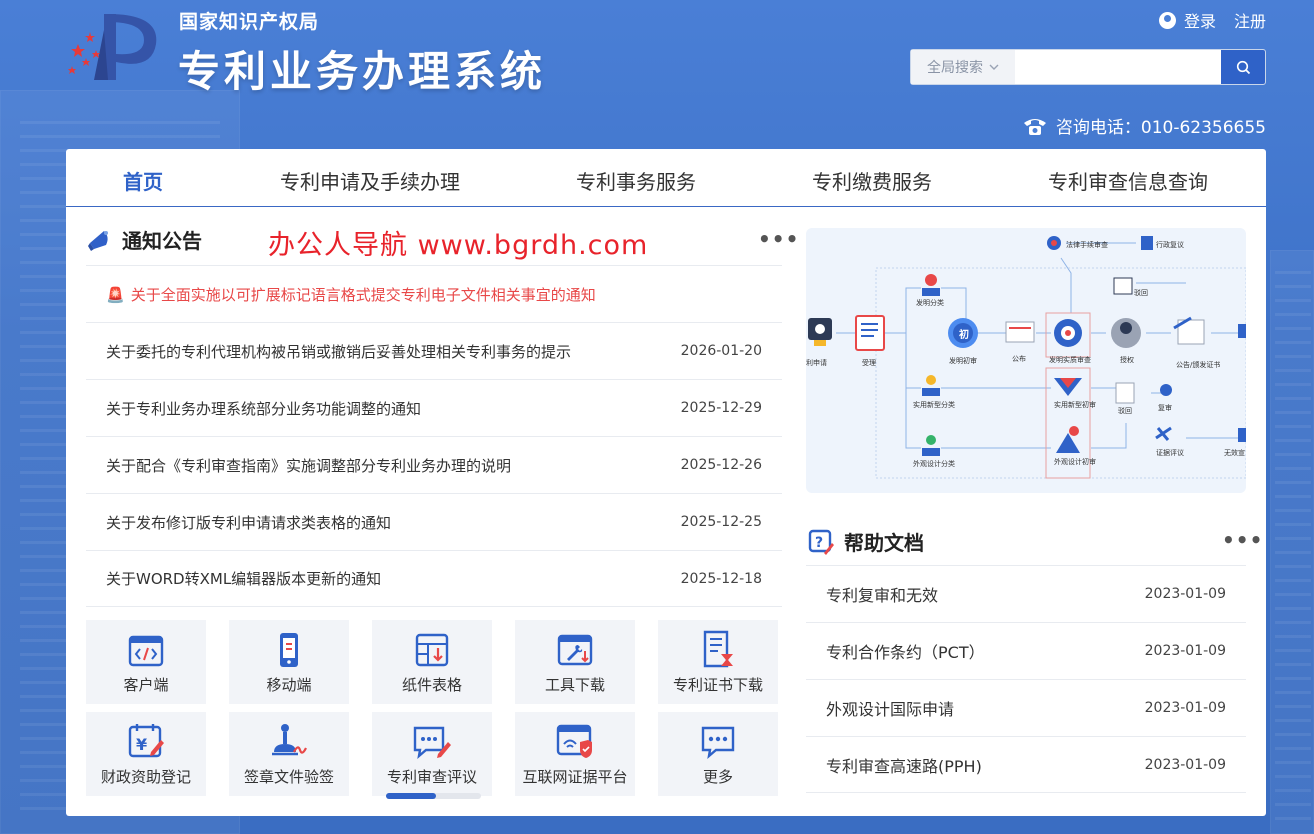 Image resolution: width=1314 pixels, height=834 pixels. What do you see at coordinates (1234, 453) in the screenshot?
I see `diagram-label: 无效宣` at bounding box center [1234, 453].